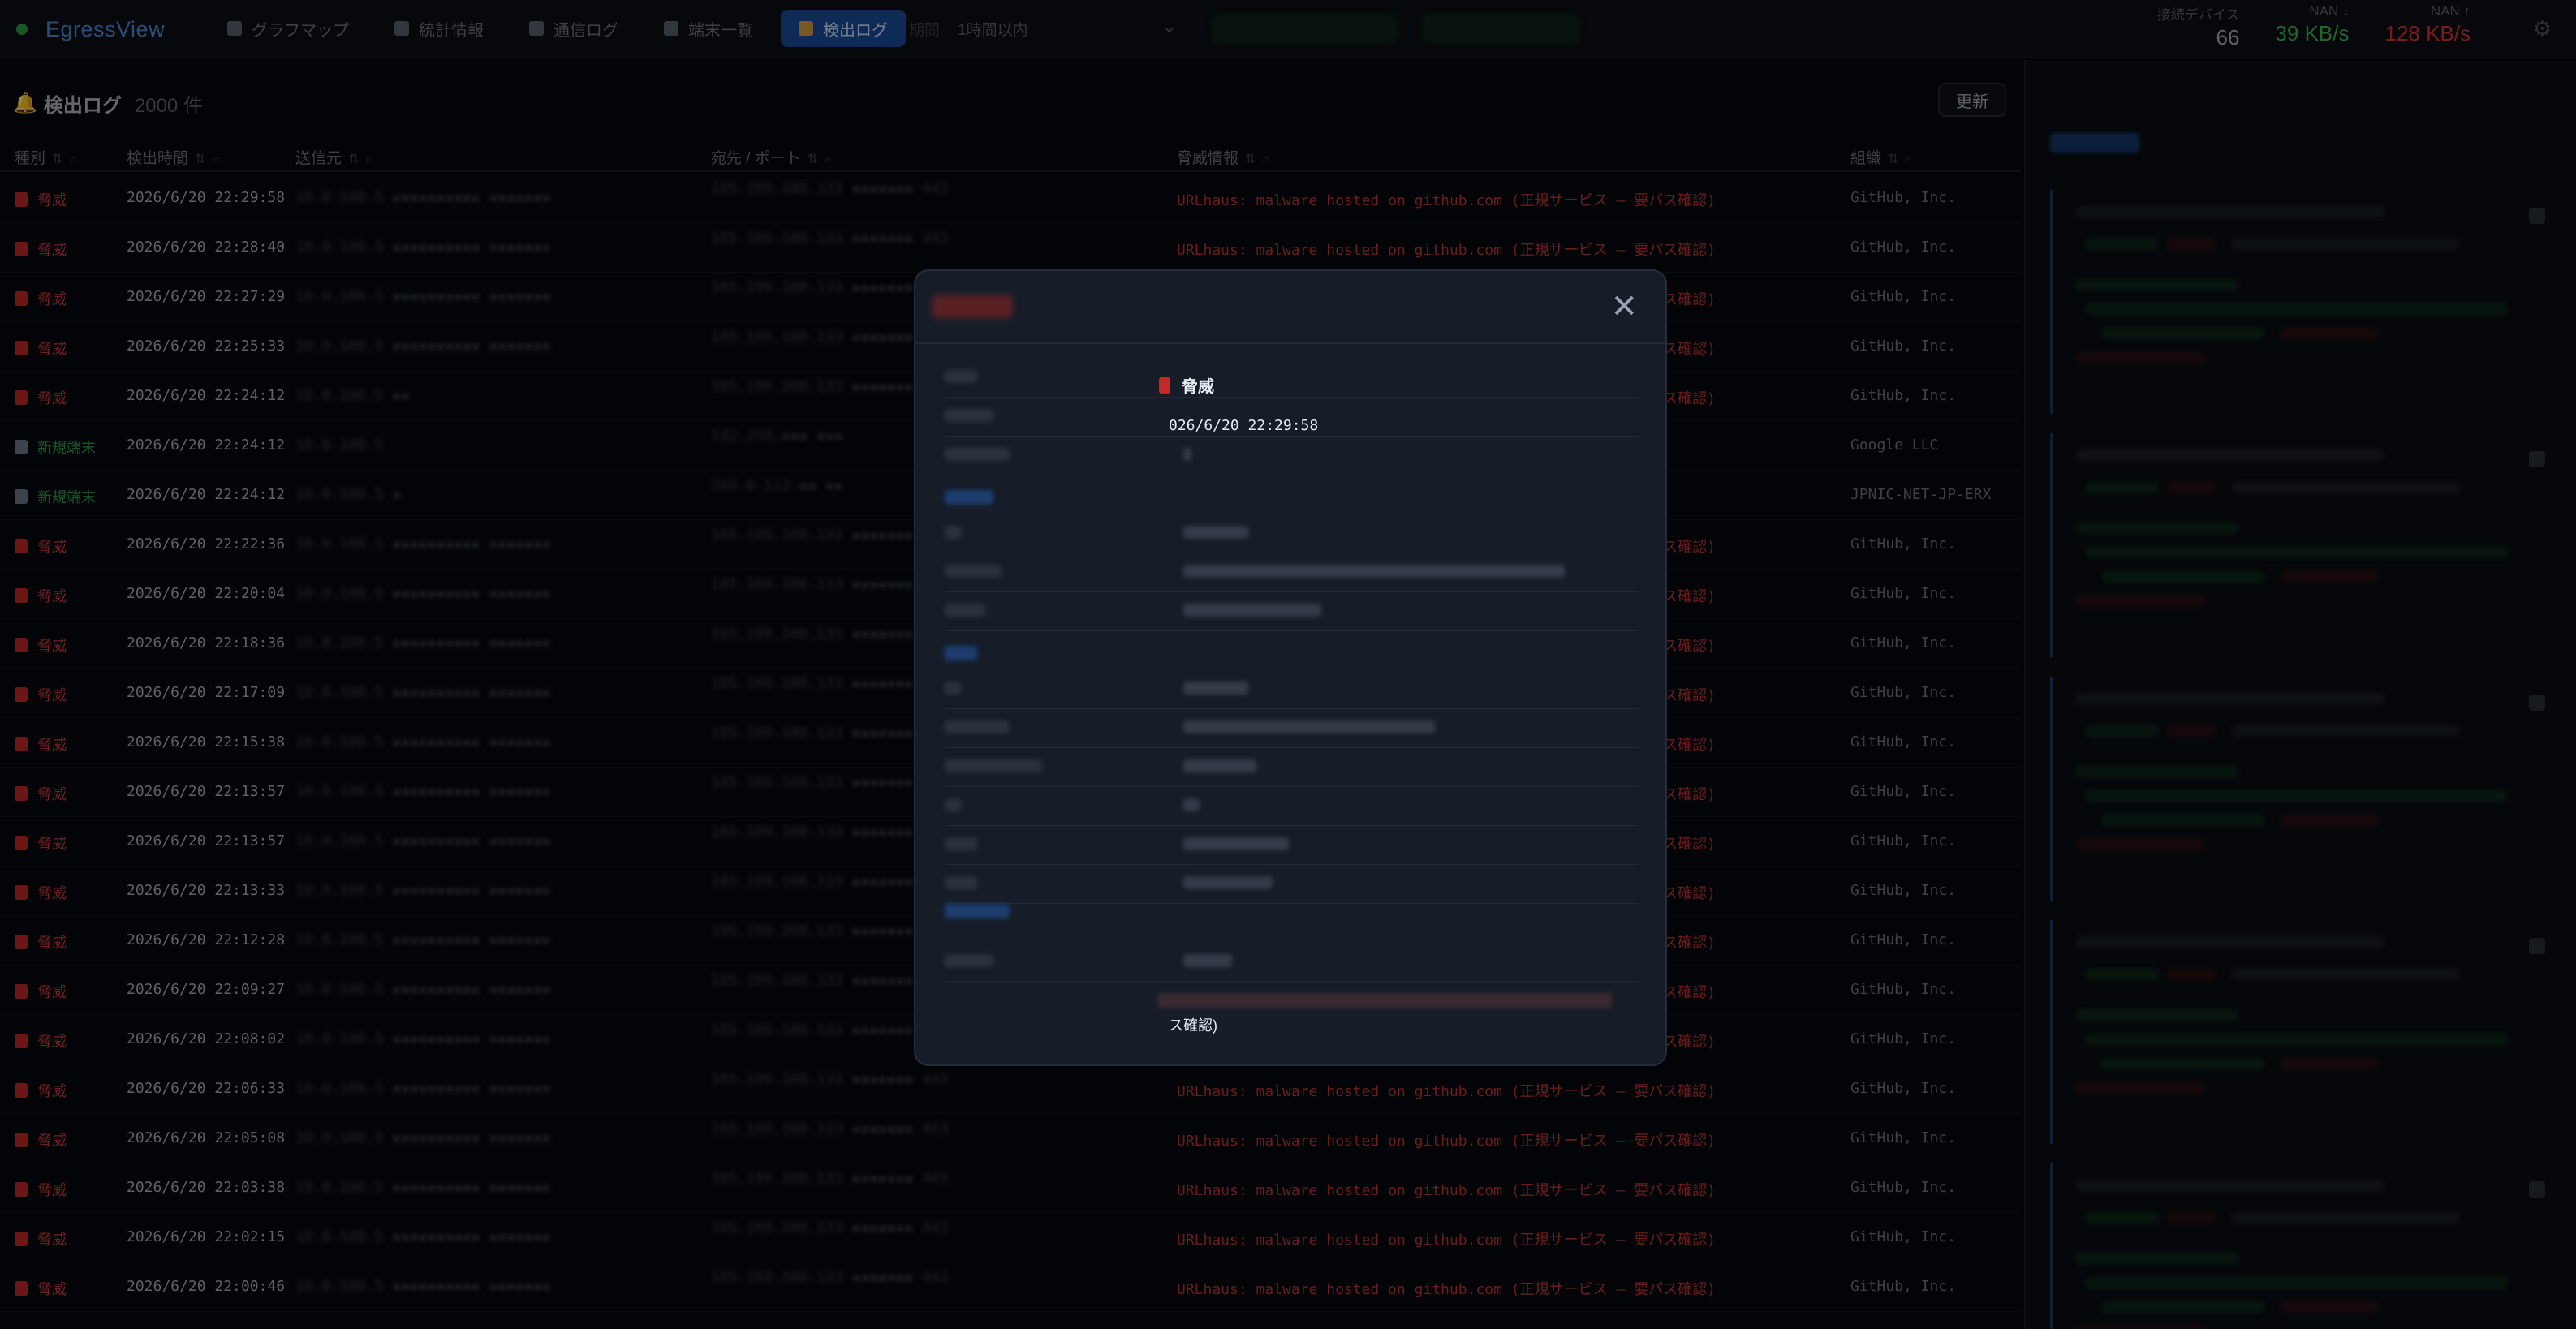  I want to click on modal-divider, so click(1290, 343).